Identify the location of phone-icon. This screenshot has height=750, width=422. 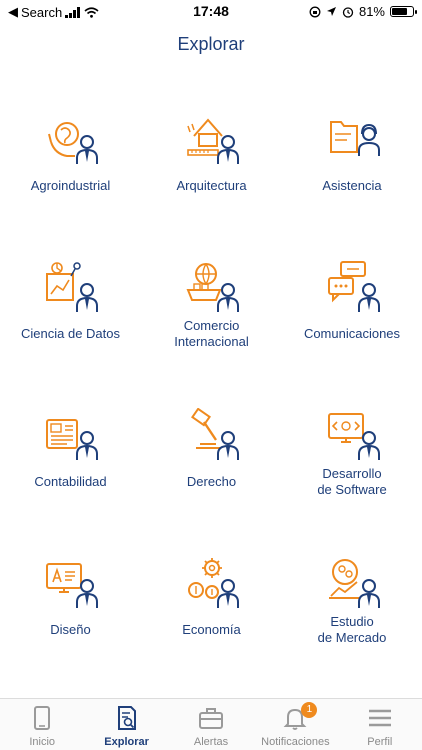
(42, 718).